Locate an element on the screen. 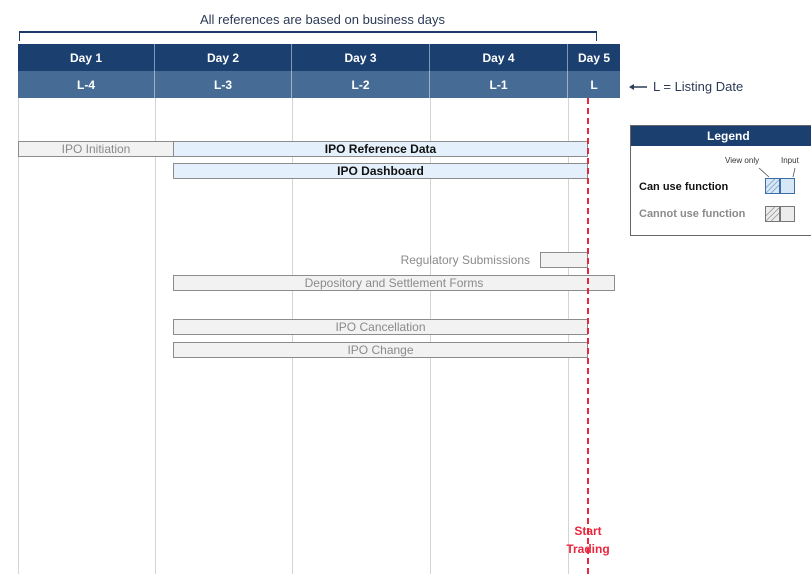 The height and width of the screenshot is (574, 811). listing-offset-4: L-1 is located at coordinates (499, 84).